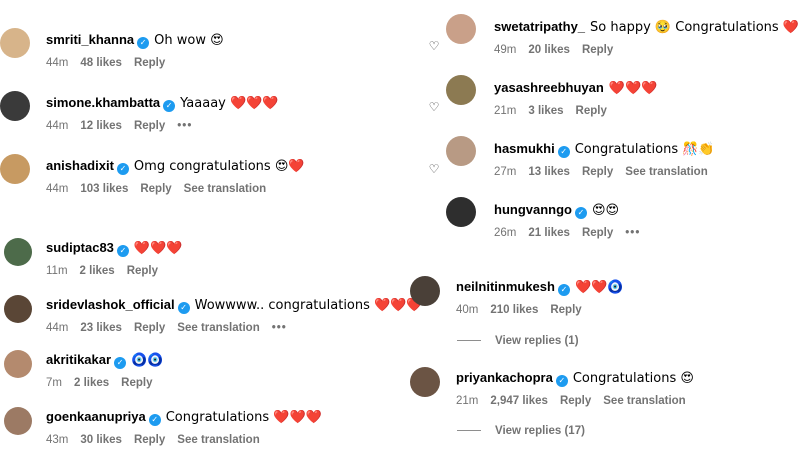  What do you see at coordinates (90, 39) in the screenshot?
I see `username: smriti_khanna` at bounding box center [90, 39].